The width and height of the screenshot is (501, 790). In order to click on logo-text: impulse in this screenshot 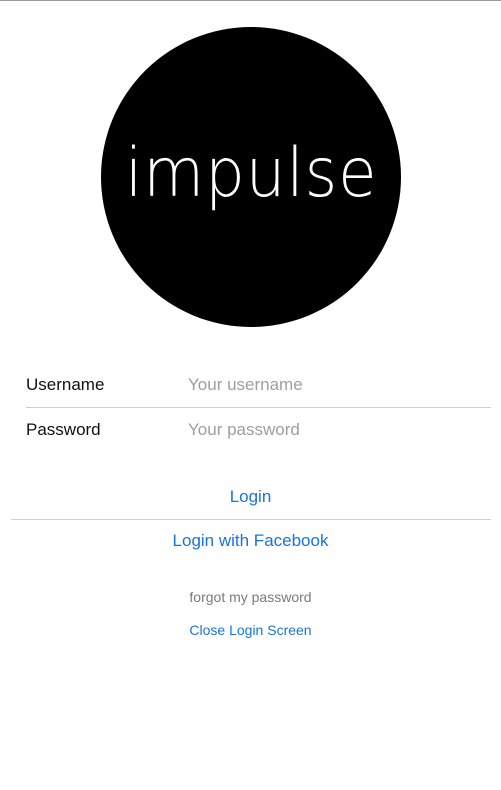, I will do `click(251, 173)`.